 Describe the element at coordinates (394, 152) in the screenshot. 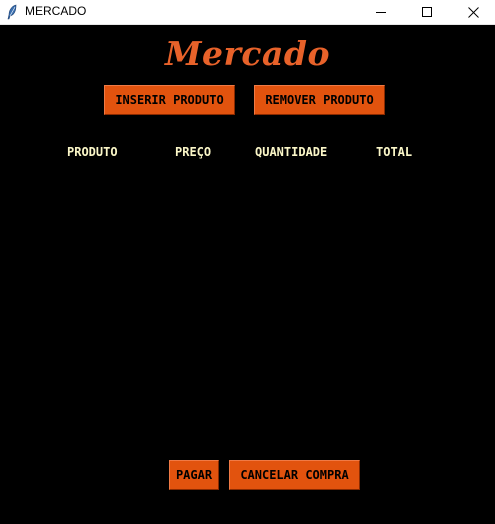

I see `column-header-total: TOTAL` at that location.